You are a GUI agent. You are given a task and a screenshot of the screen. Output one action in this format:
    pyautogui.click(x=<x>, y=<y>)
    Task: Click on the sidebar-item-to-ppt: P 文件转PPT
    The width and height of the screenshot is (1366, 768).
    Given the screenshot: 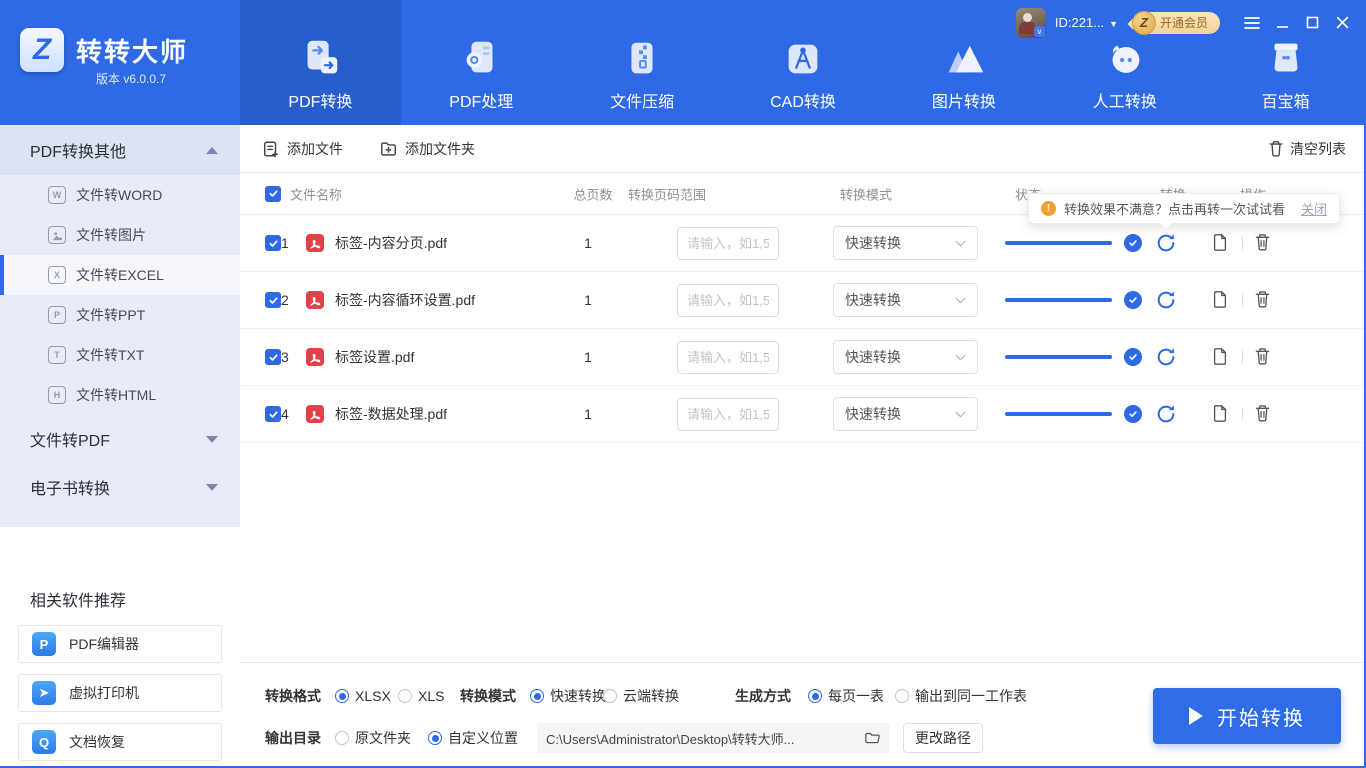 What is the action you would take?
    pyautogui.click(x=120, y=315)
    